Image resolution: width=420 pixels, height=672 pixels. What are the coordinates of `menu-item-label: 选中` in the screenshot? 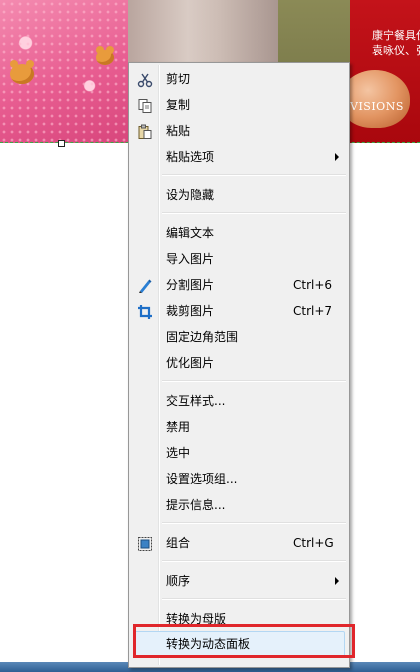 It's located at (178, 453).